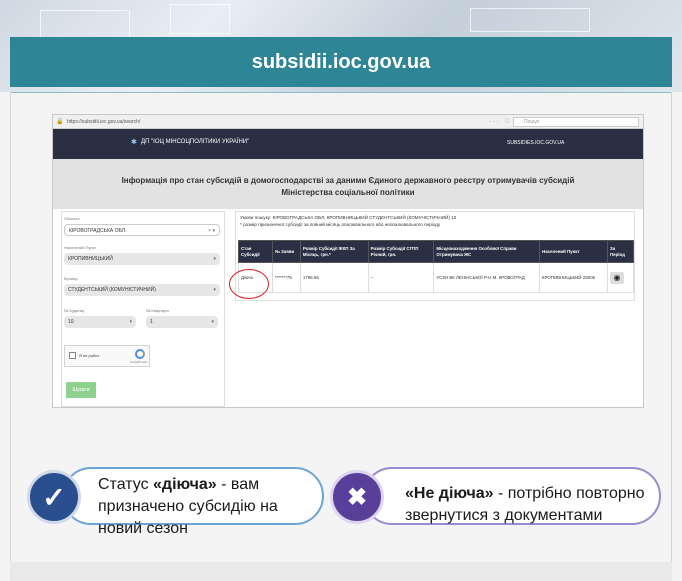 The width and height of the screenshot is (682, 581). What do you see at coordinates (126, 484) in the screenshot?
I see `card-text-prefix: Статус` at bounding box center [126, 484].